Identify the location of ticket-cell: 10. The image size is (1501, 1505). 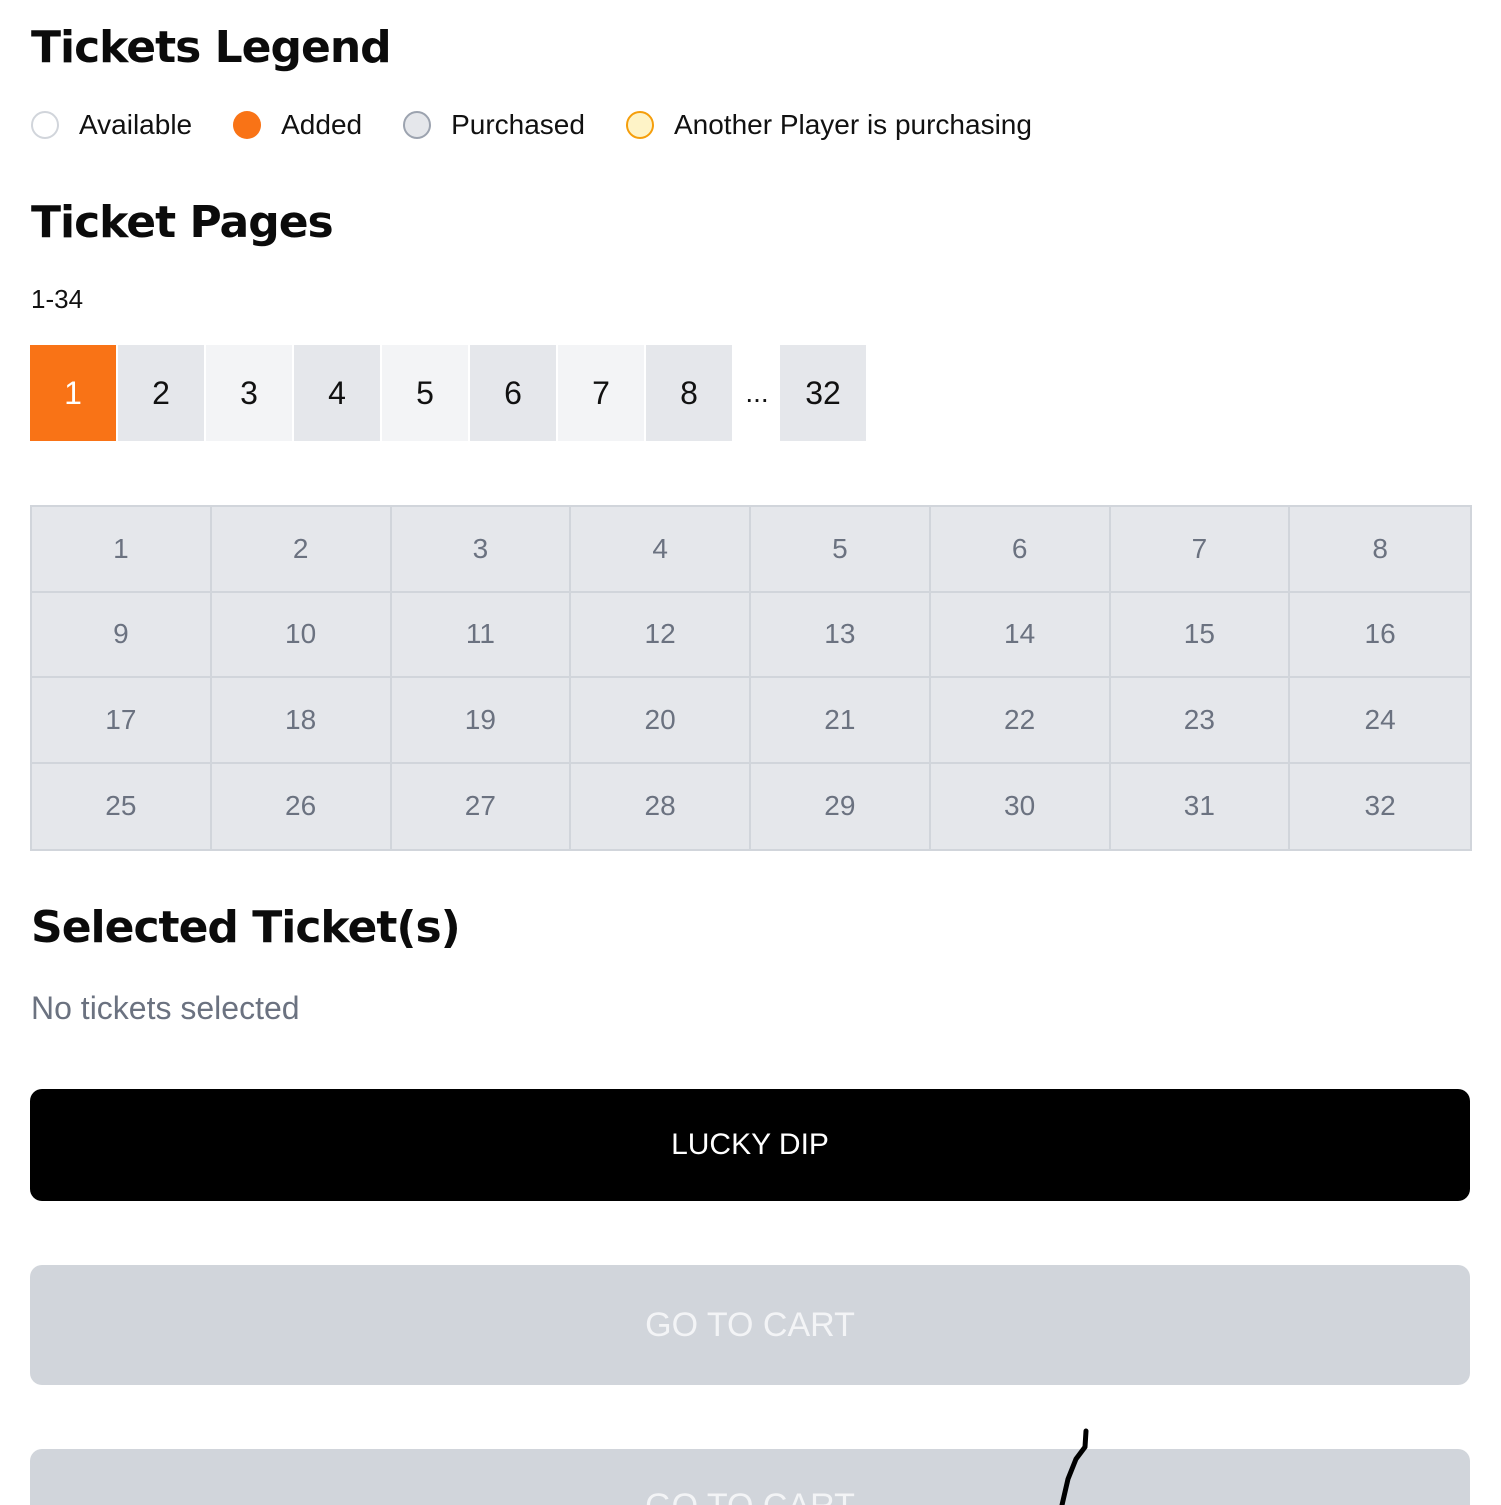
(301, 635).